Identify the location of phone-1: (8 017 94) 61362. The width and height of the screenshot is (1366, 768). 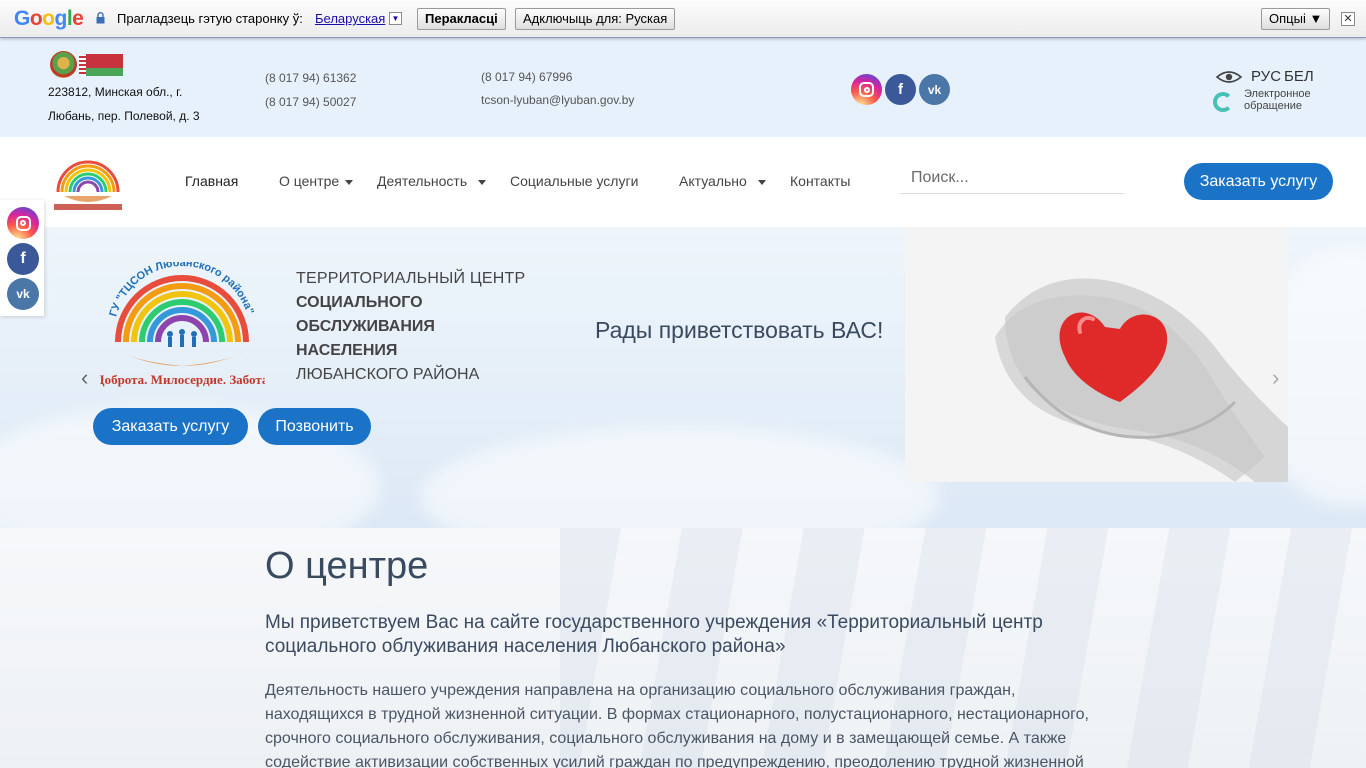
(310, 78).